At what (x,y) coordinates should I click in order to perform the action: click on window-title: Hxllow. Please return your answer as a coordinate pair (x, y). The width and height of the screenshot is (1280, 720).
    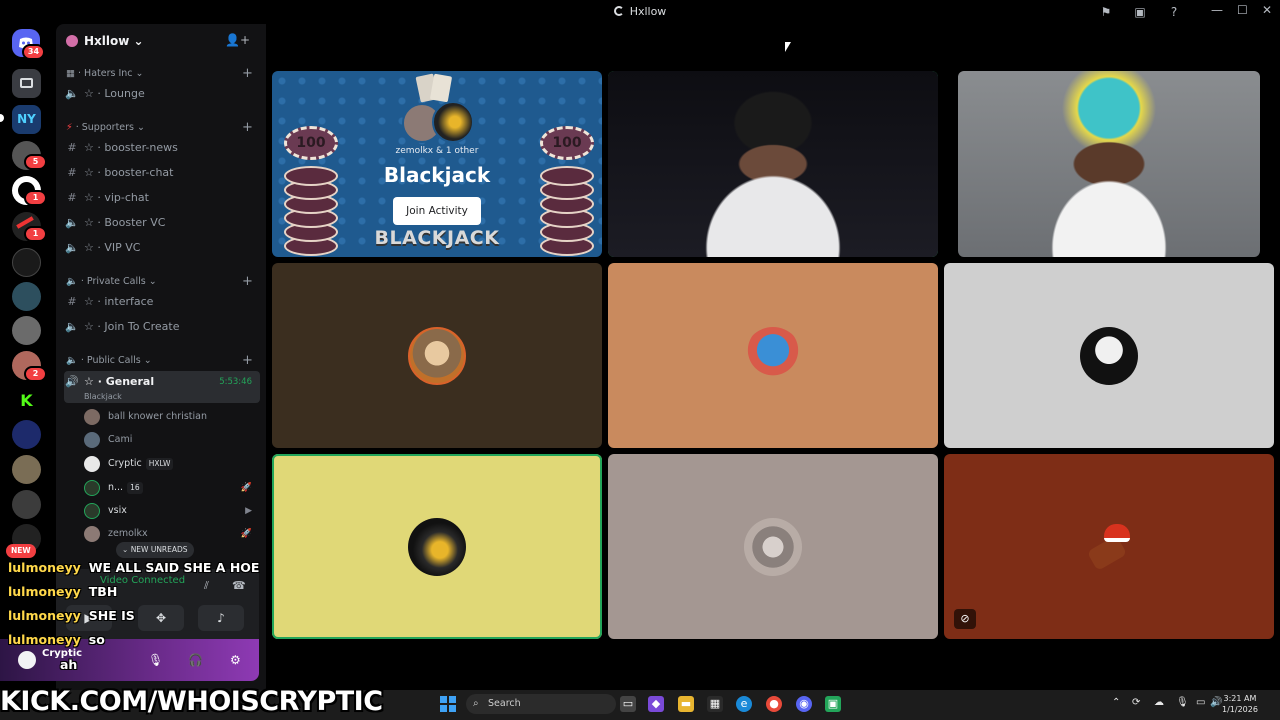
    Looking at the image, I should click on (640, 11).